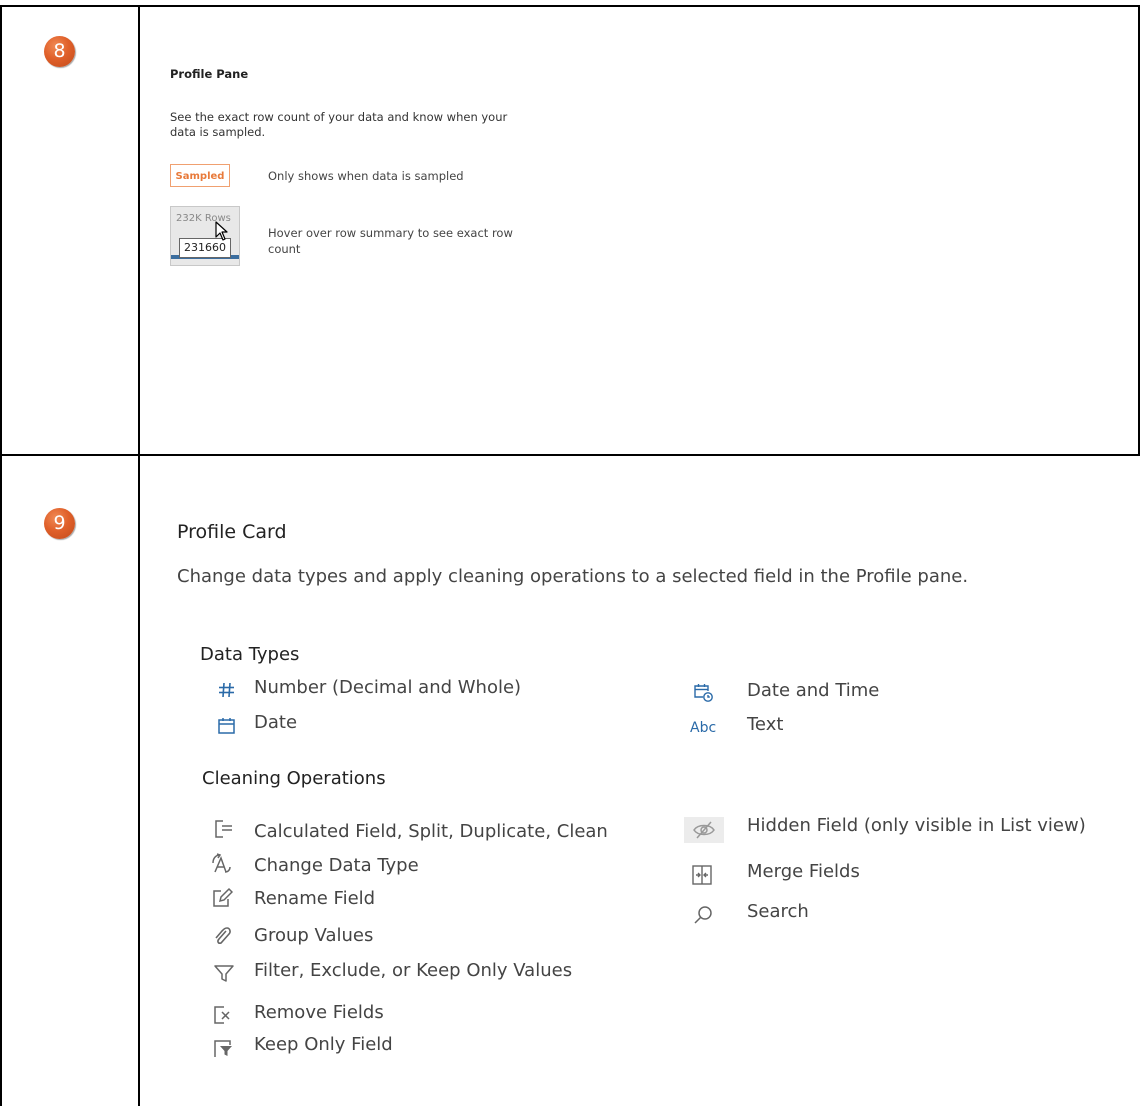 This screenshot has height=1106, width=1140. What do you see at coordinates (284, 249) in the screenshot?
I see `hover-note-line2: count` at bounding box center [284, 249].